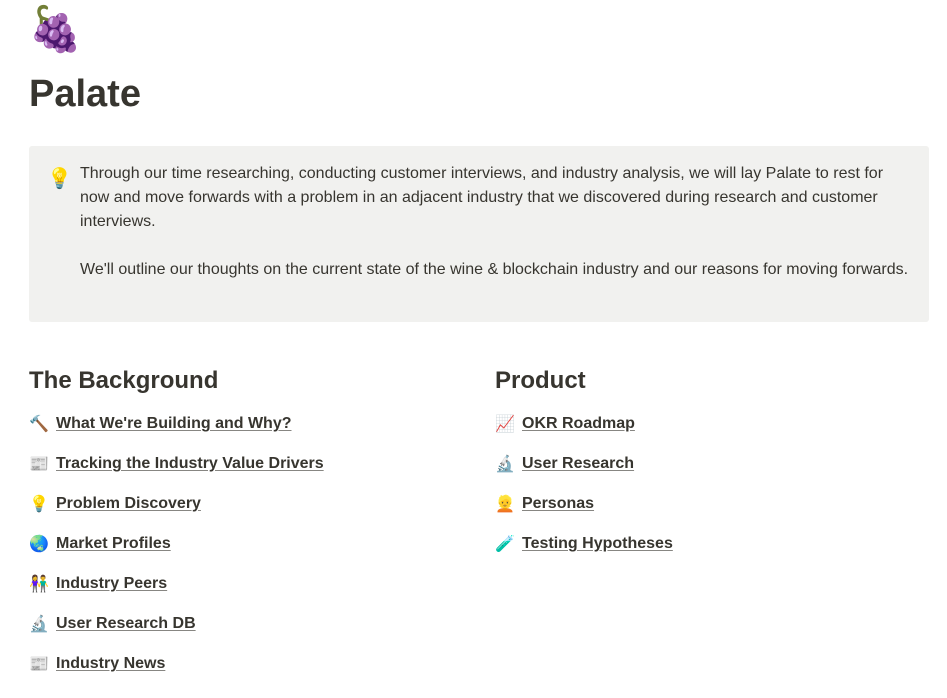  Describe the element at coordinates (39, 423) in the screenshot. I see `hammer-icon: 🔨` at that location.